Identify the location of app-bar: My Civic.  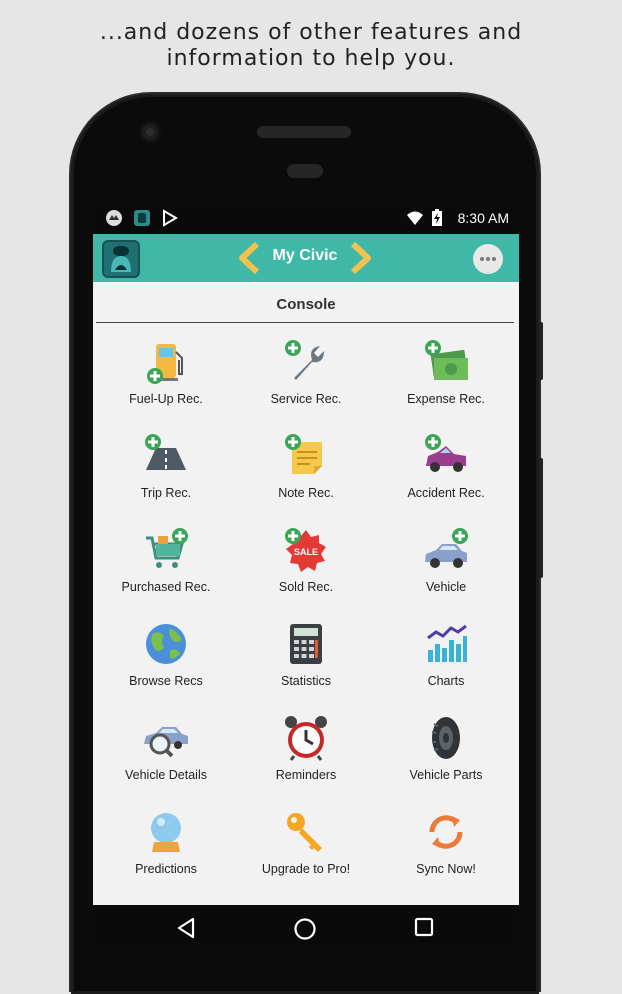
(306, 258).